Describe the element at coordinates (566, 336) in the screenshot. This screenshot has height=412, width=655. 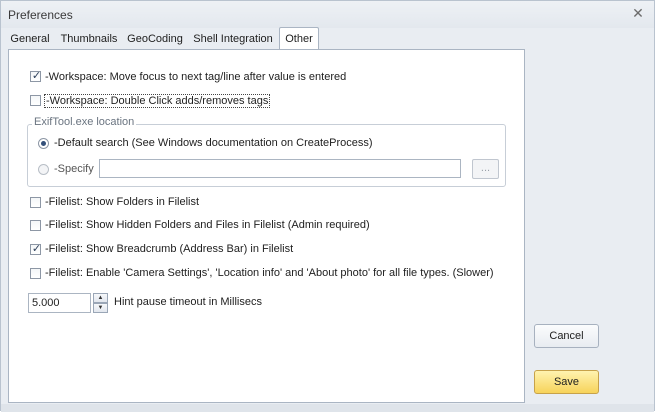
I see `cancel-button: Cancel` at that location.